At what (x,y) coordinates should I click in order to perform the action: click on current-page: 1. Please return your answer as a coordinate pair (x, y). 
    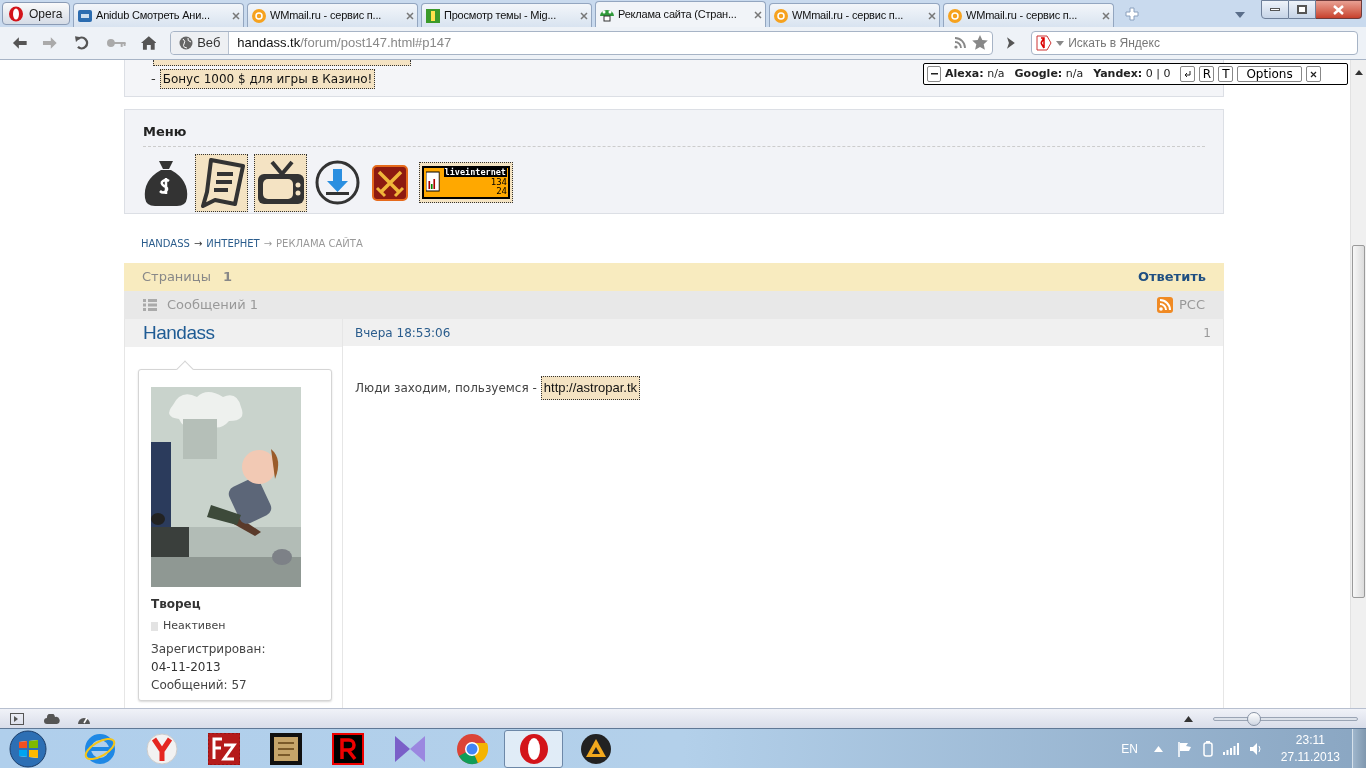
    Looking at the image, I should click on (227, 277).